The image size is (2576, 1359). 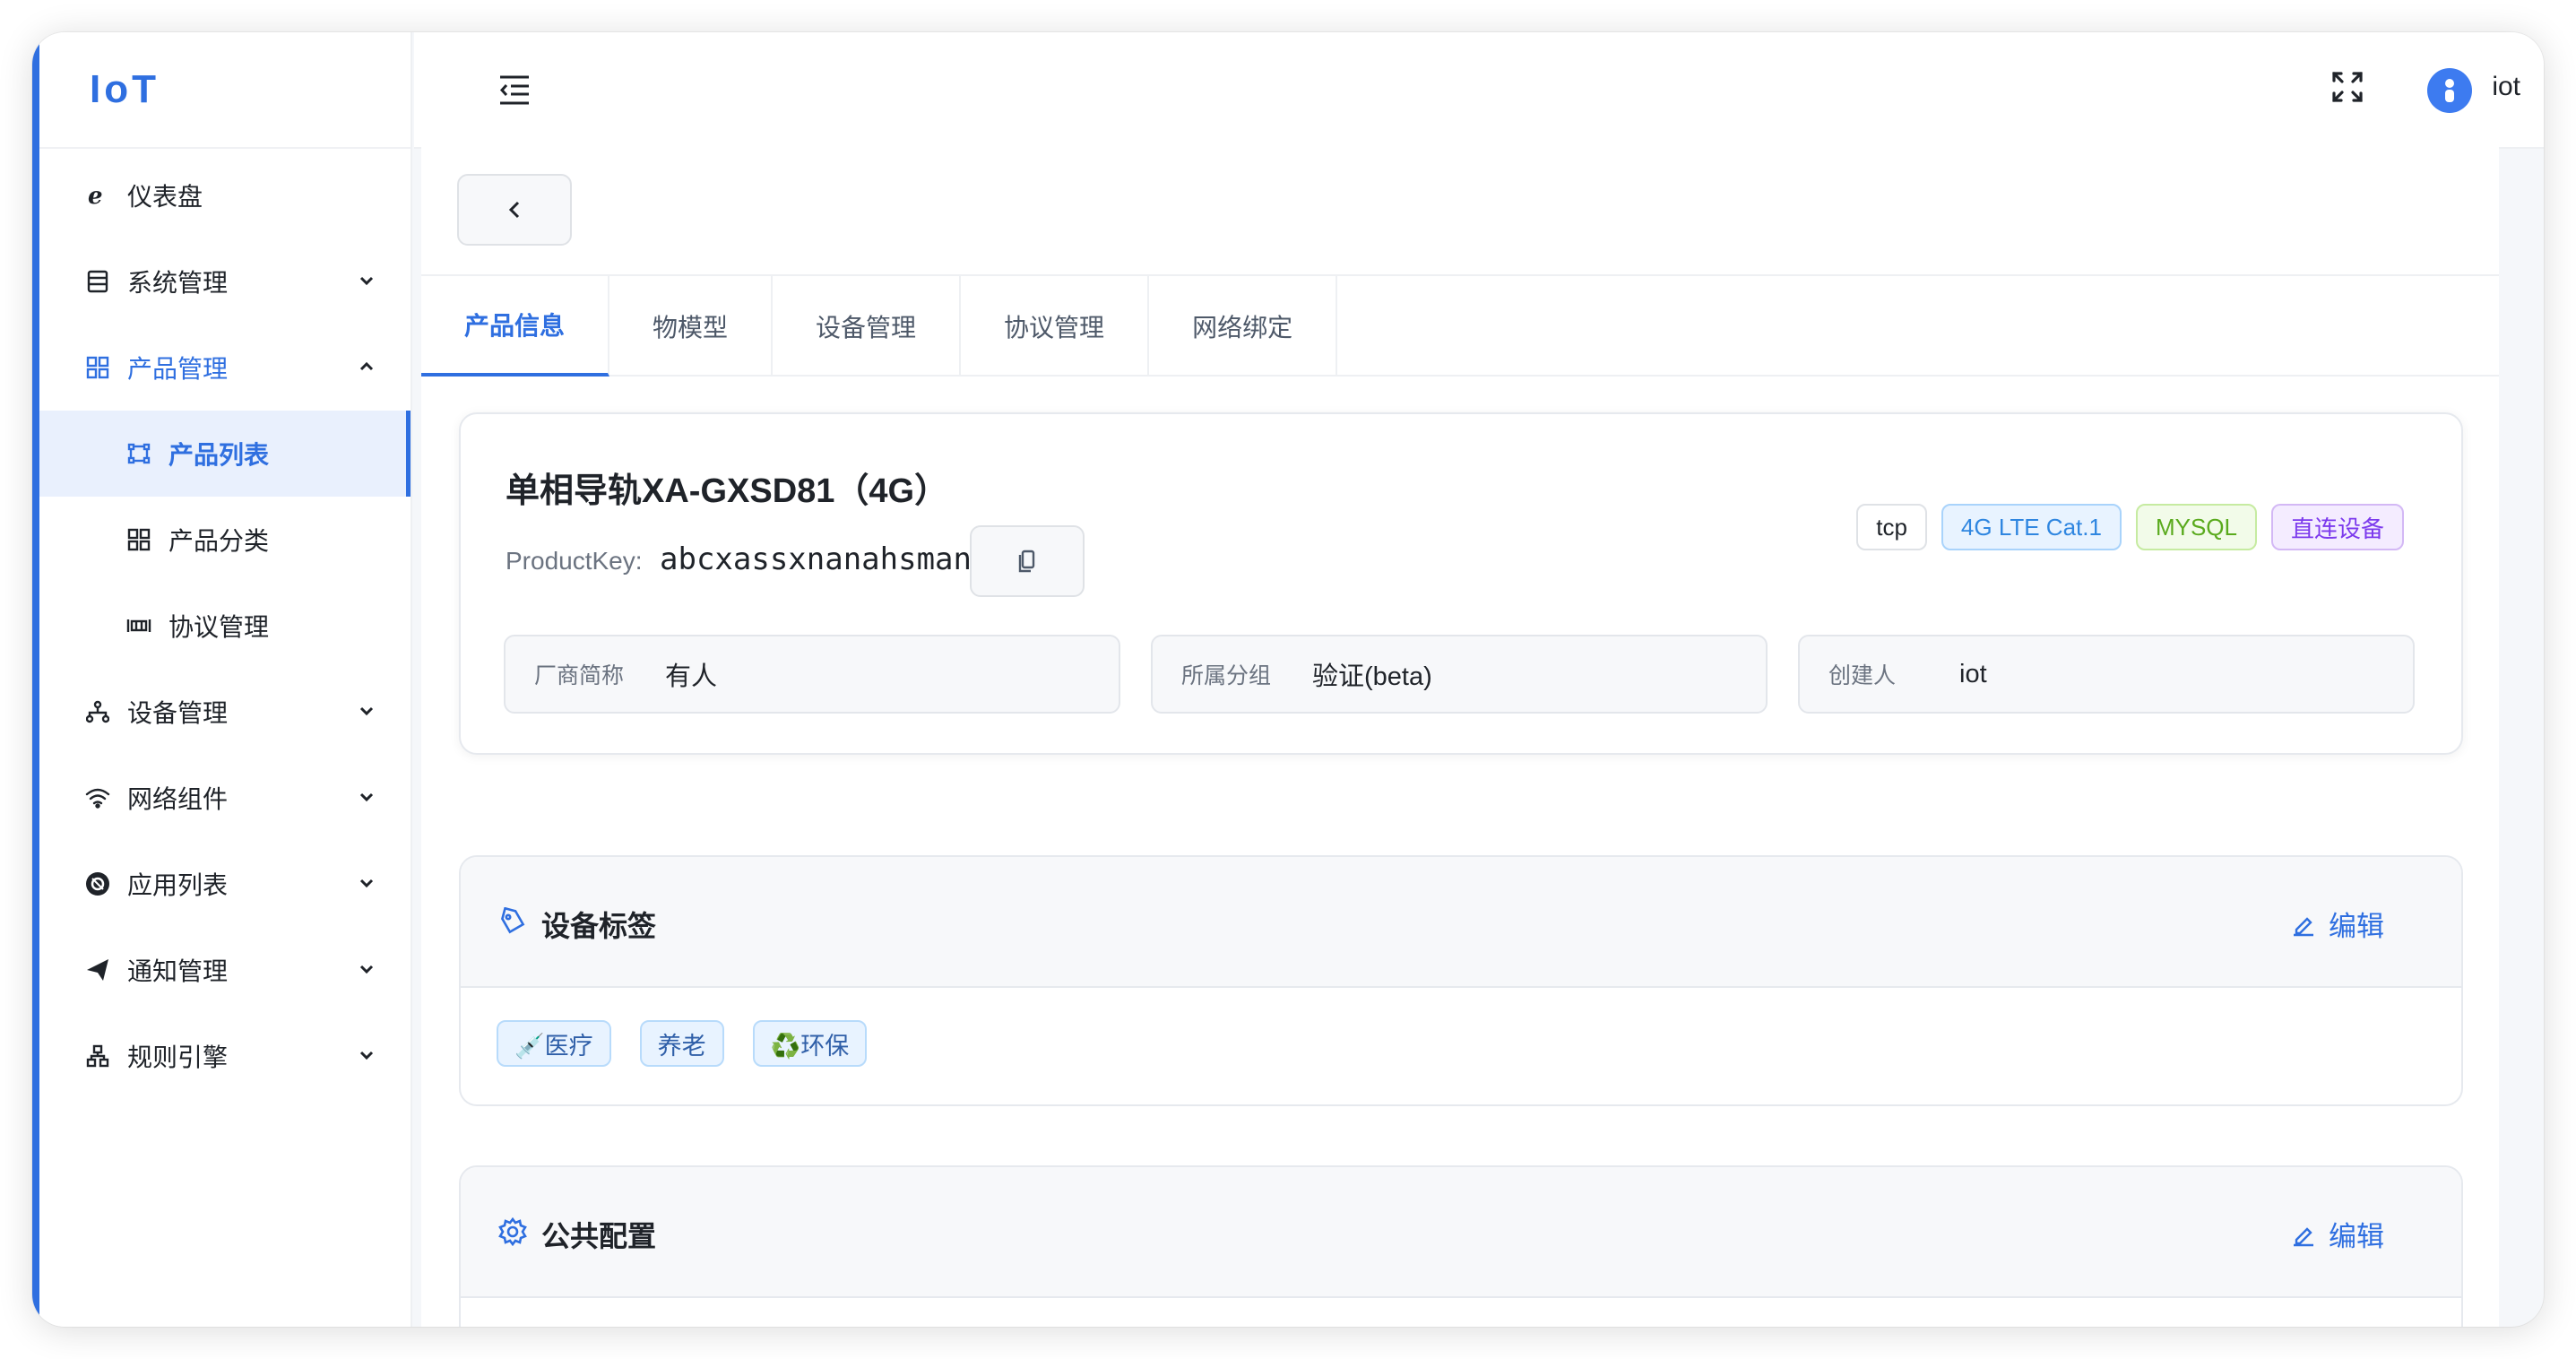 I want to click on sidebar-item-label: 规则引擎, so click(x=178, y=1057).